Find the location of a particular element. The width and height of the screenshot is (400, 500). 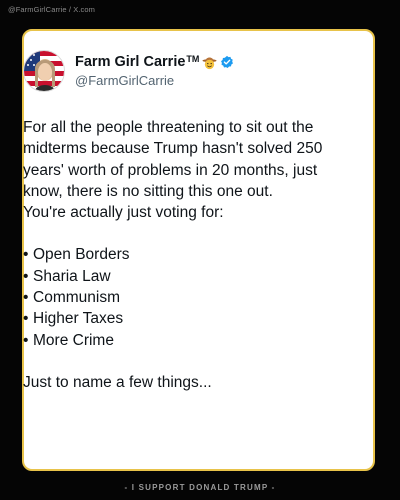

display-name-row: Farm Girl Carrie TM is located at coordinates (154, 62).